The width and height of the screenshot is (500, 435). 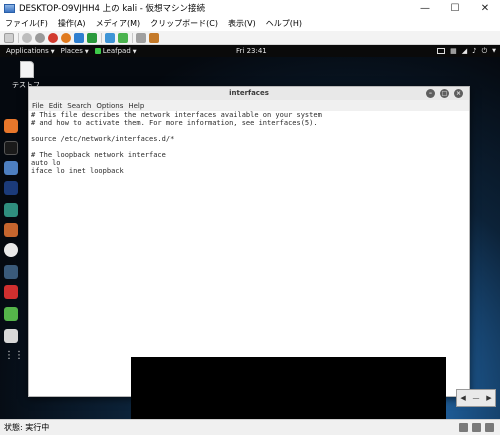 What do you see at coordinates (489, 427) in the screenshot?
I see `network-status-icon` at bounding box center [489, 427].